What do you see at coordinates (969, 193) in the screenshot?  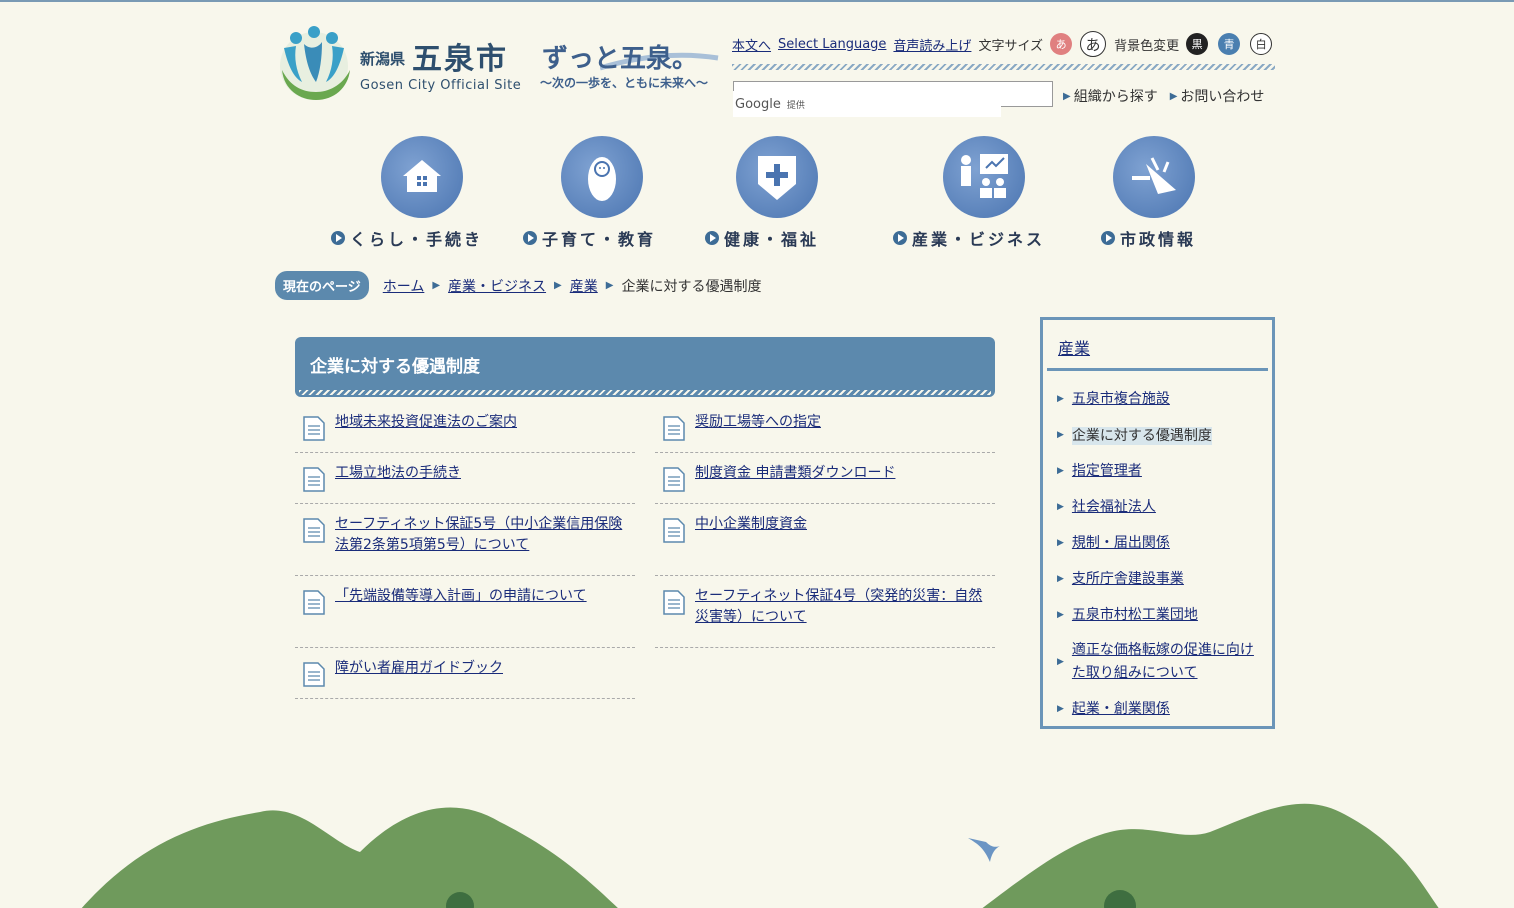 I see `nav-item-sangyo: 産業・ビジネス` at bounding box center [969, 193].